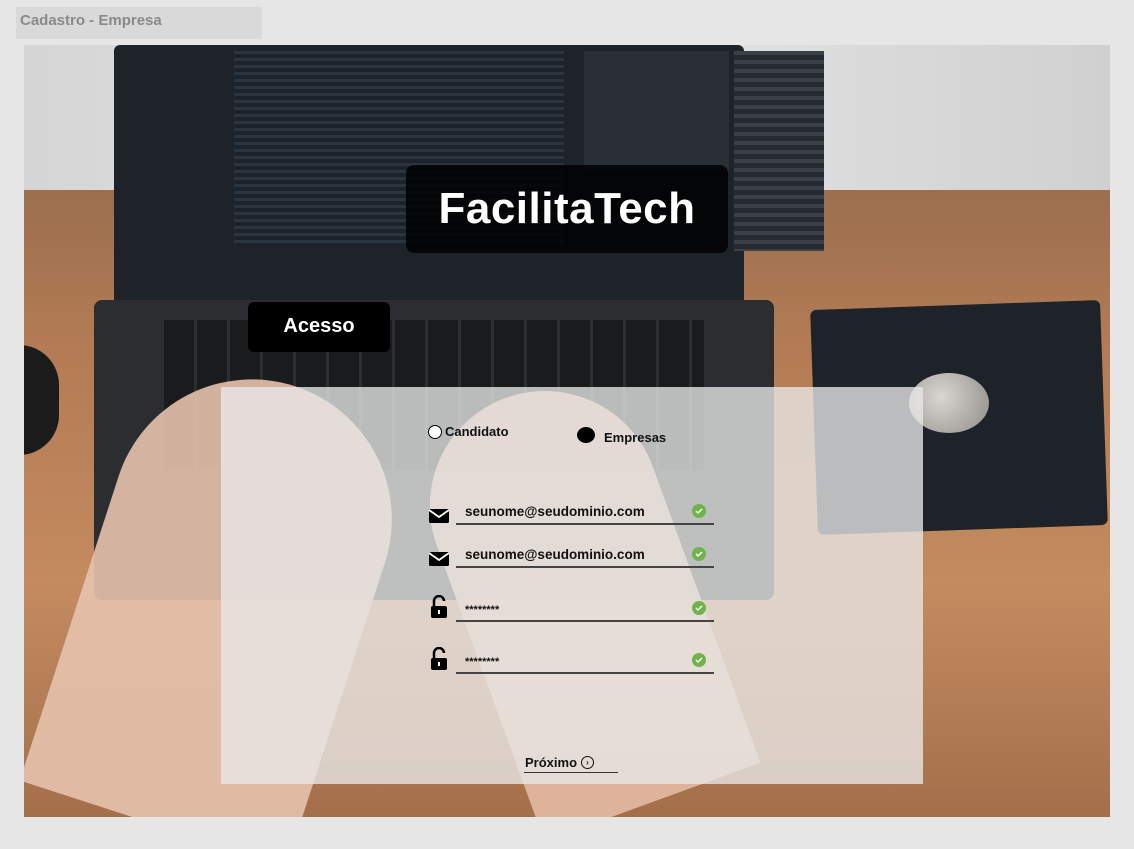 The height and width of the screenshot is (849, 1134). I want to click on page-label: Cadastro - Empresa, so click(139, 23).